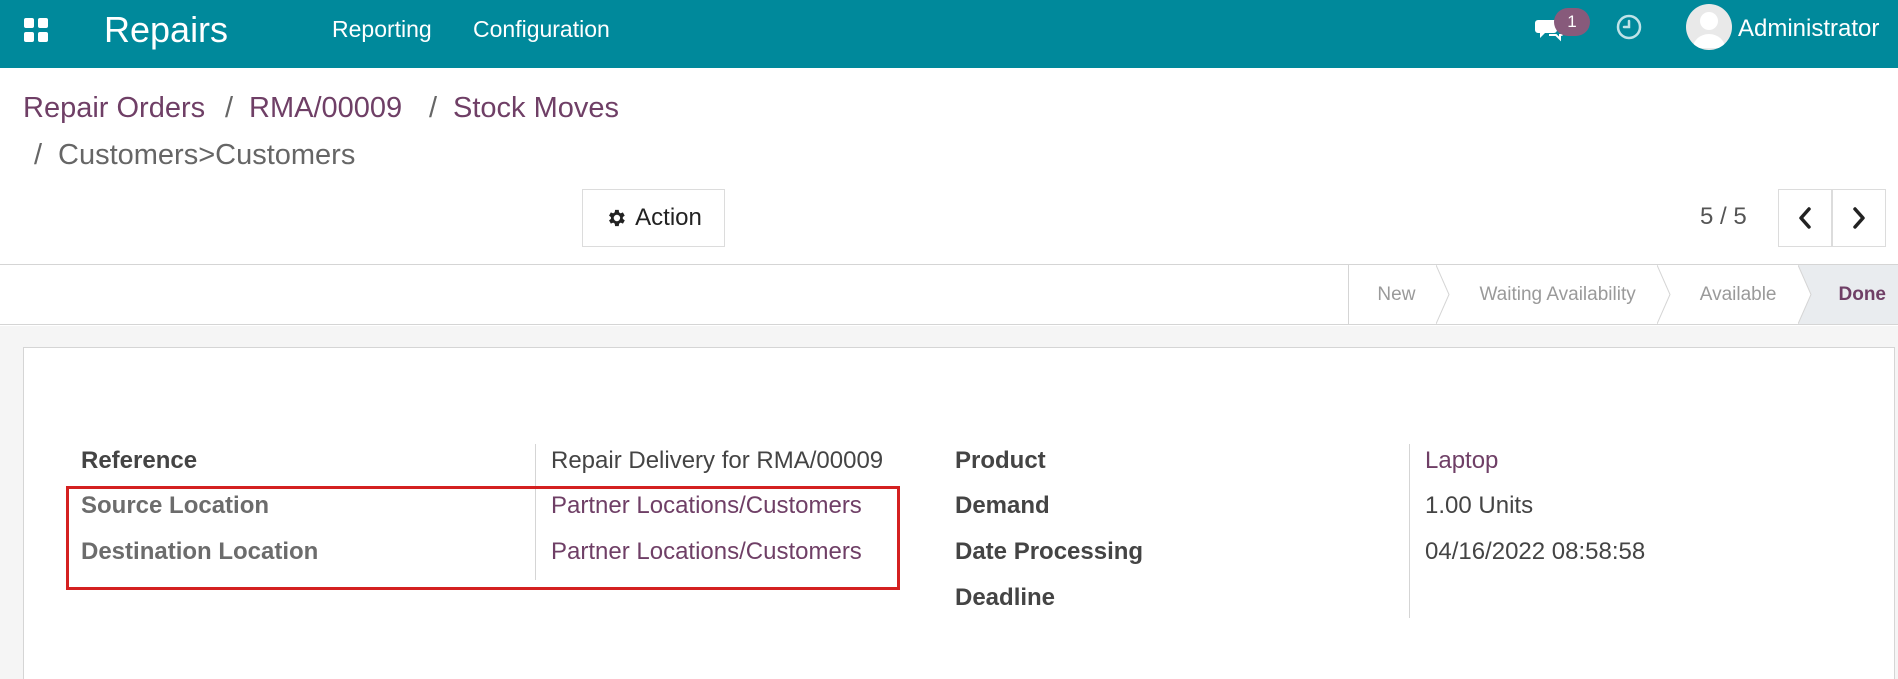 The width and height of the screenshot is (1898, 679). What do you see at coordinates (166, 30) in the screenshot?
I see `app-brand: Repairs` at bounding box center [166, 30].